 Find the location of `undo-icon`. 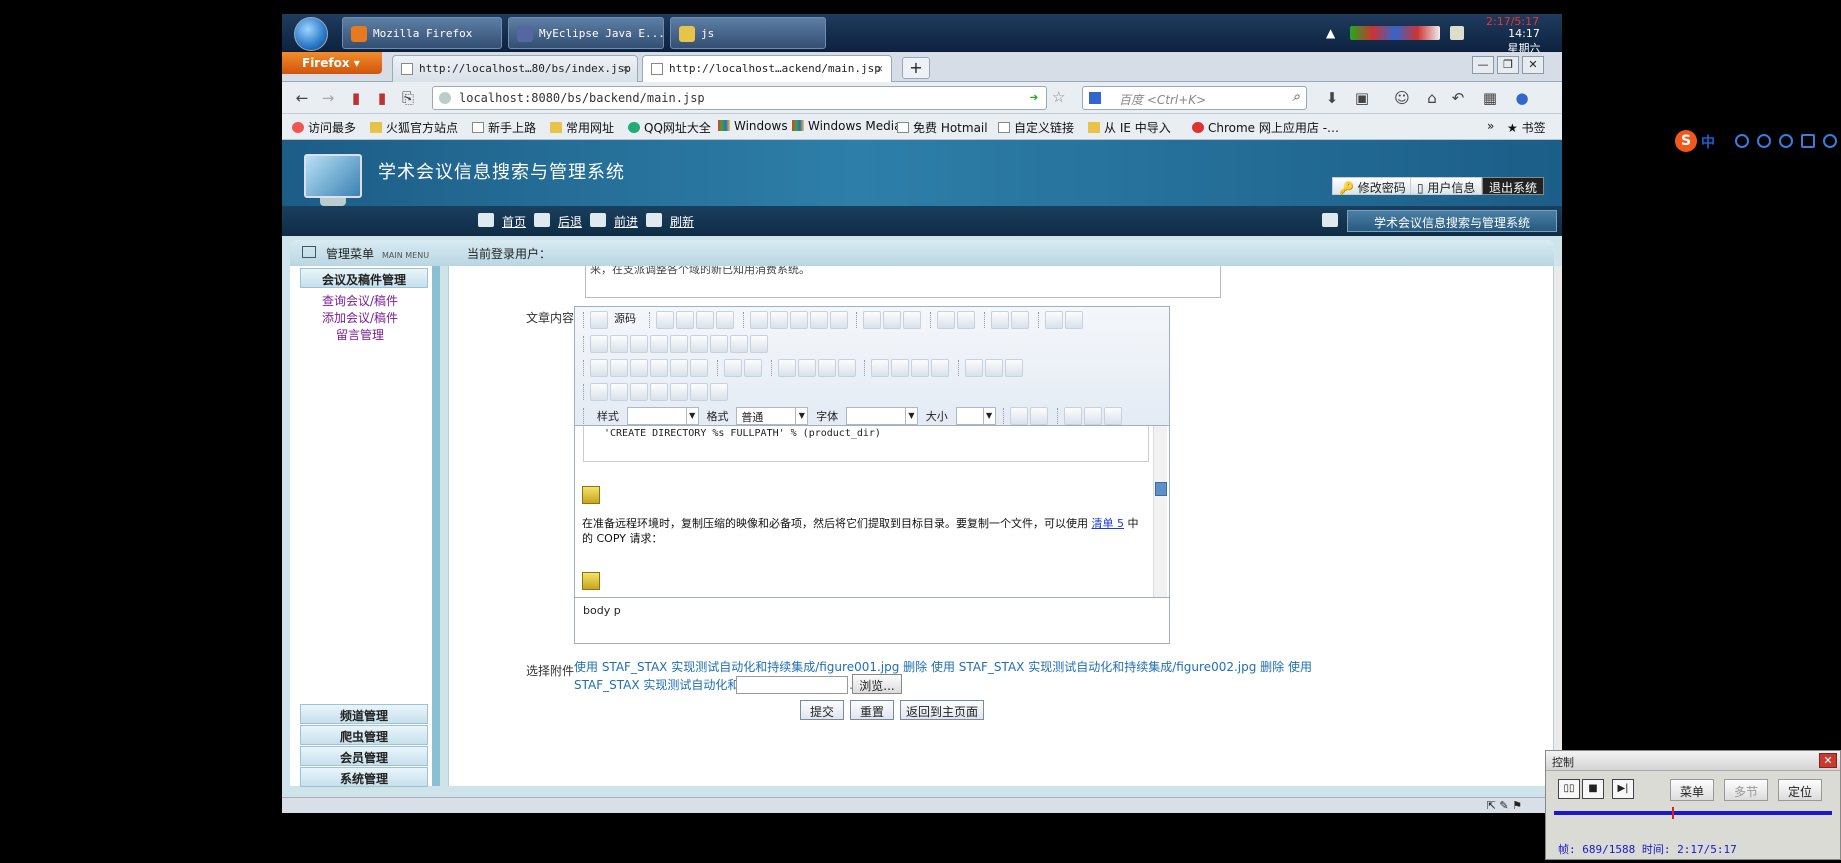

undo-icon is located at coordinates (946, 320).